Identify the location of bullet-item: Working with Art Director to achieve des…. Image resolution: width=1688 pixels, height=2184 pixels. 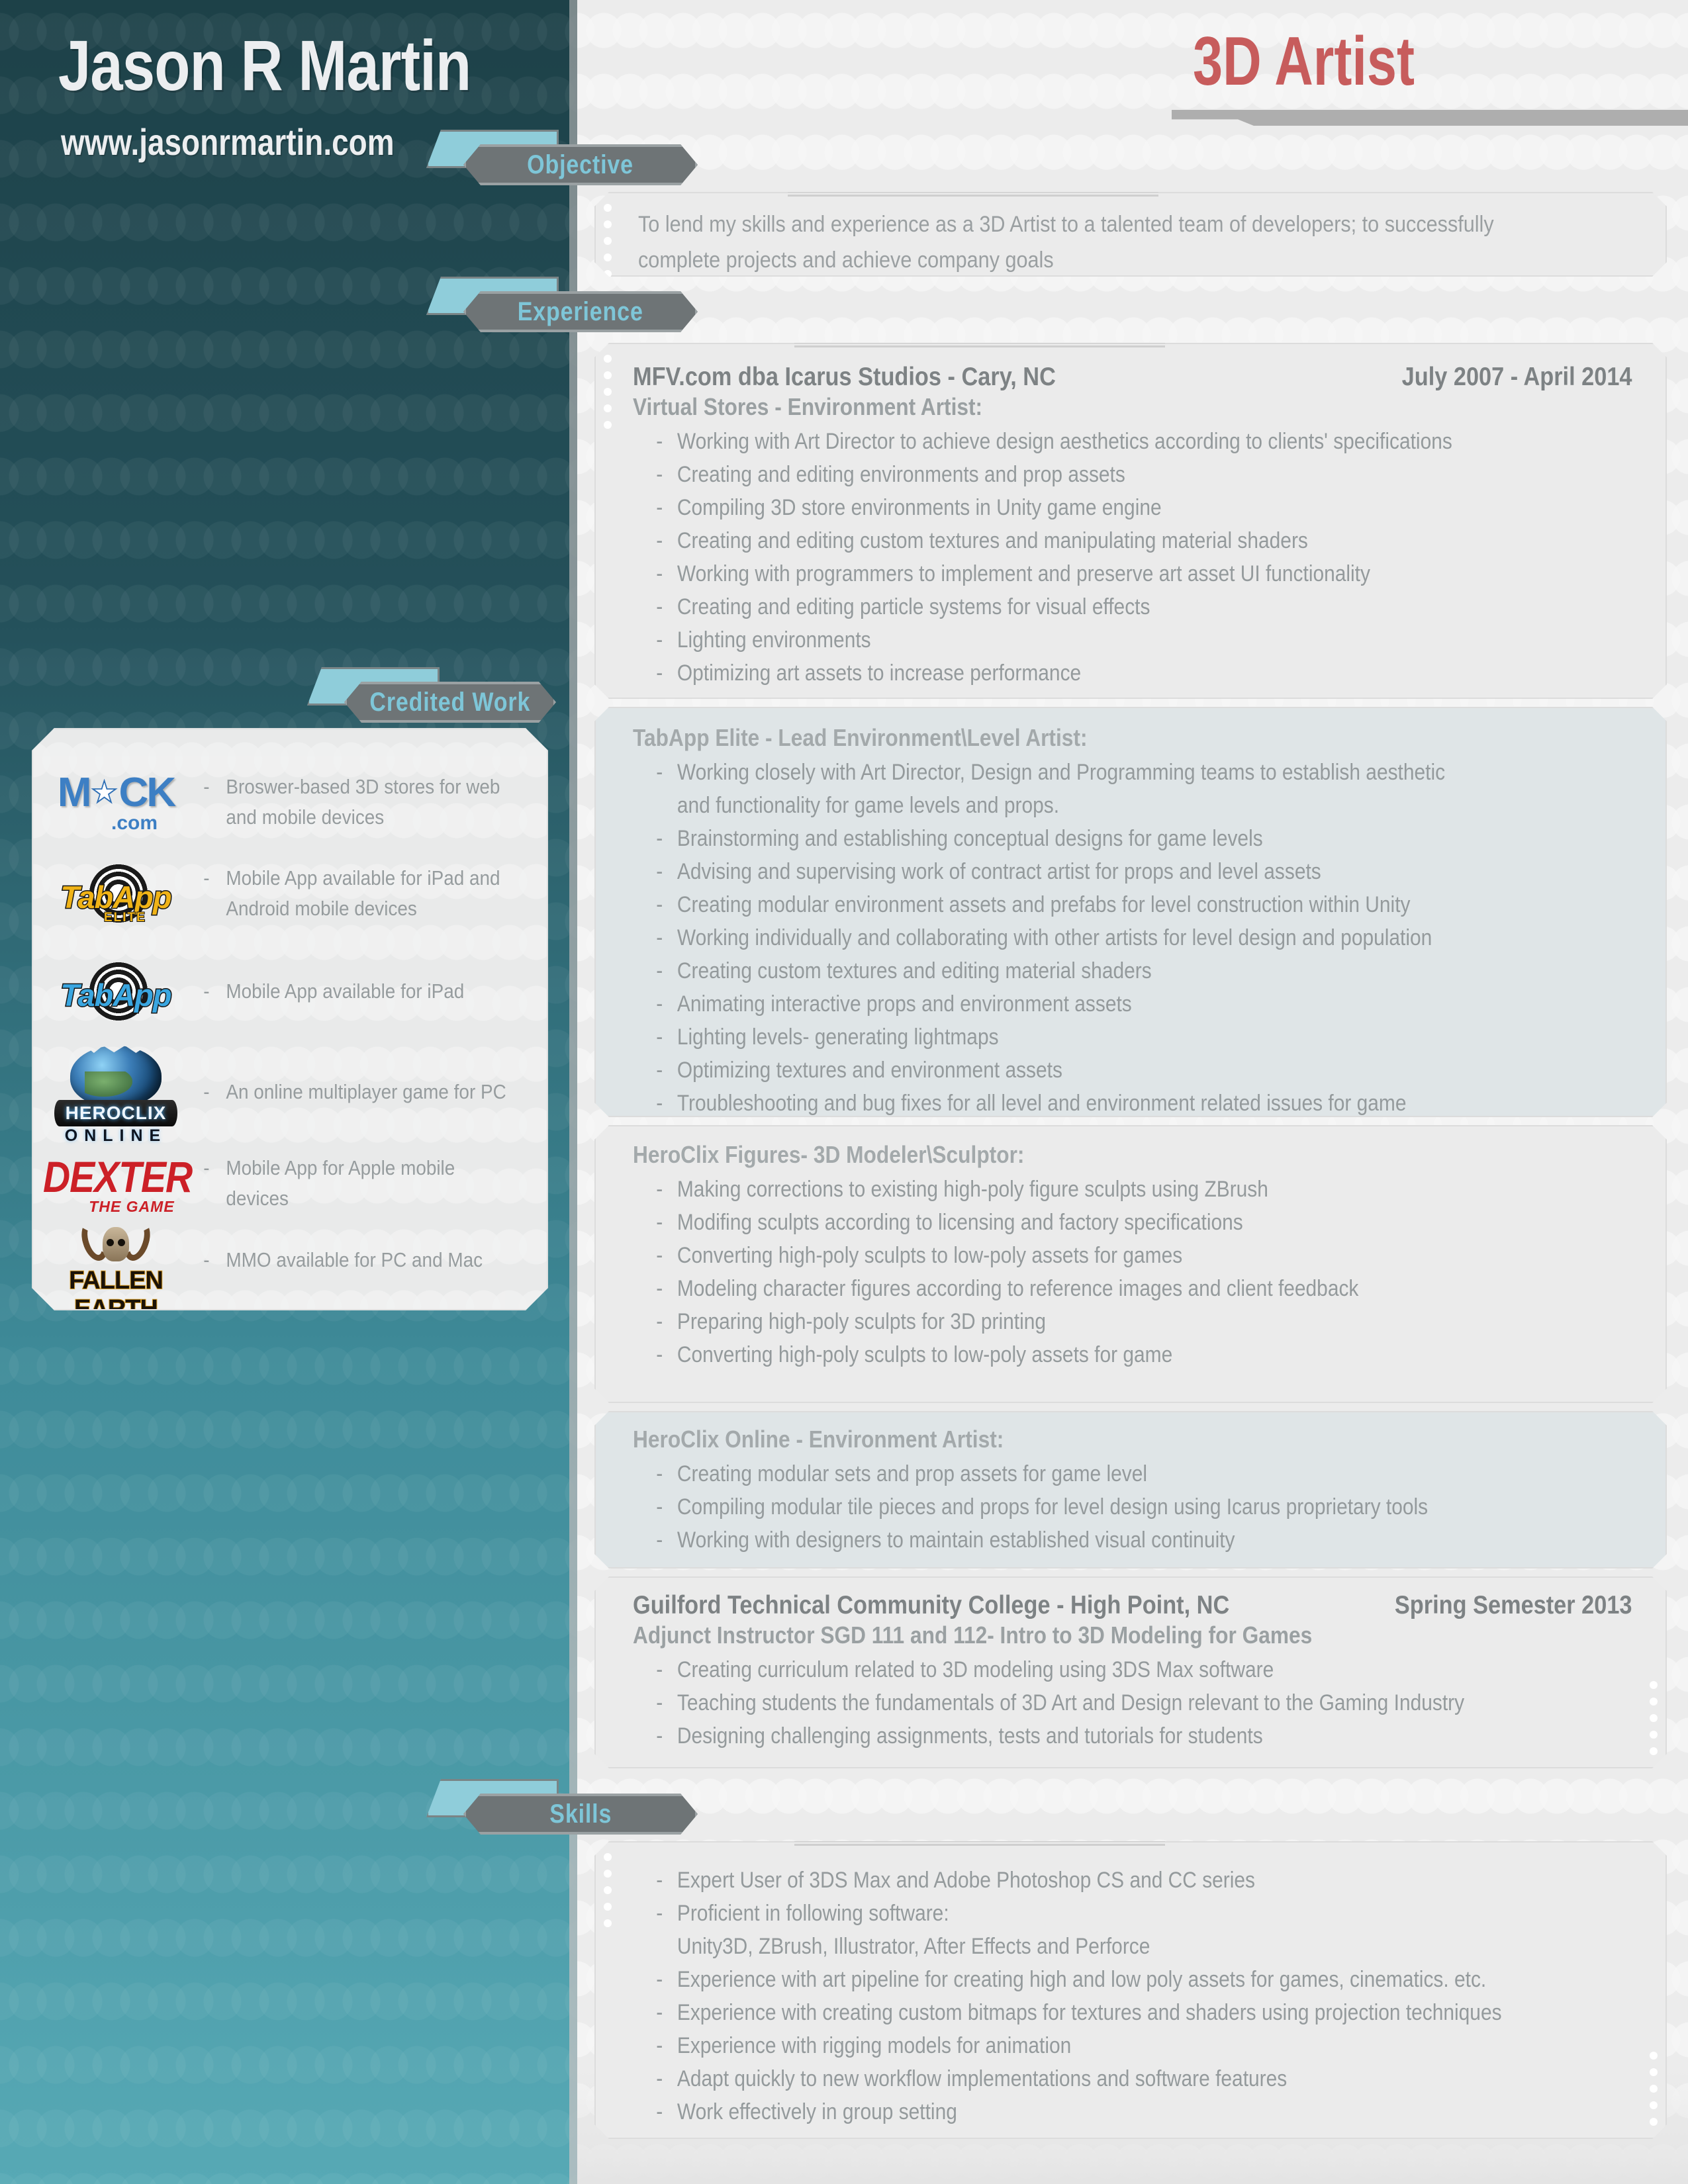
(1132, 441).